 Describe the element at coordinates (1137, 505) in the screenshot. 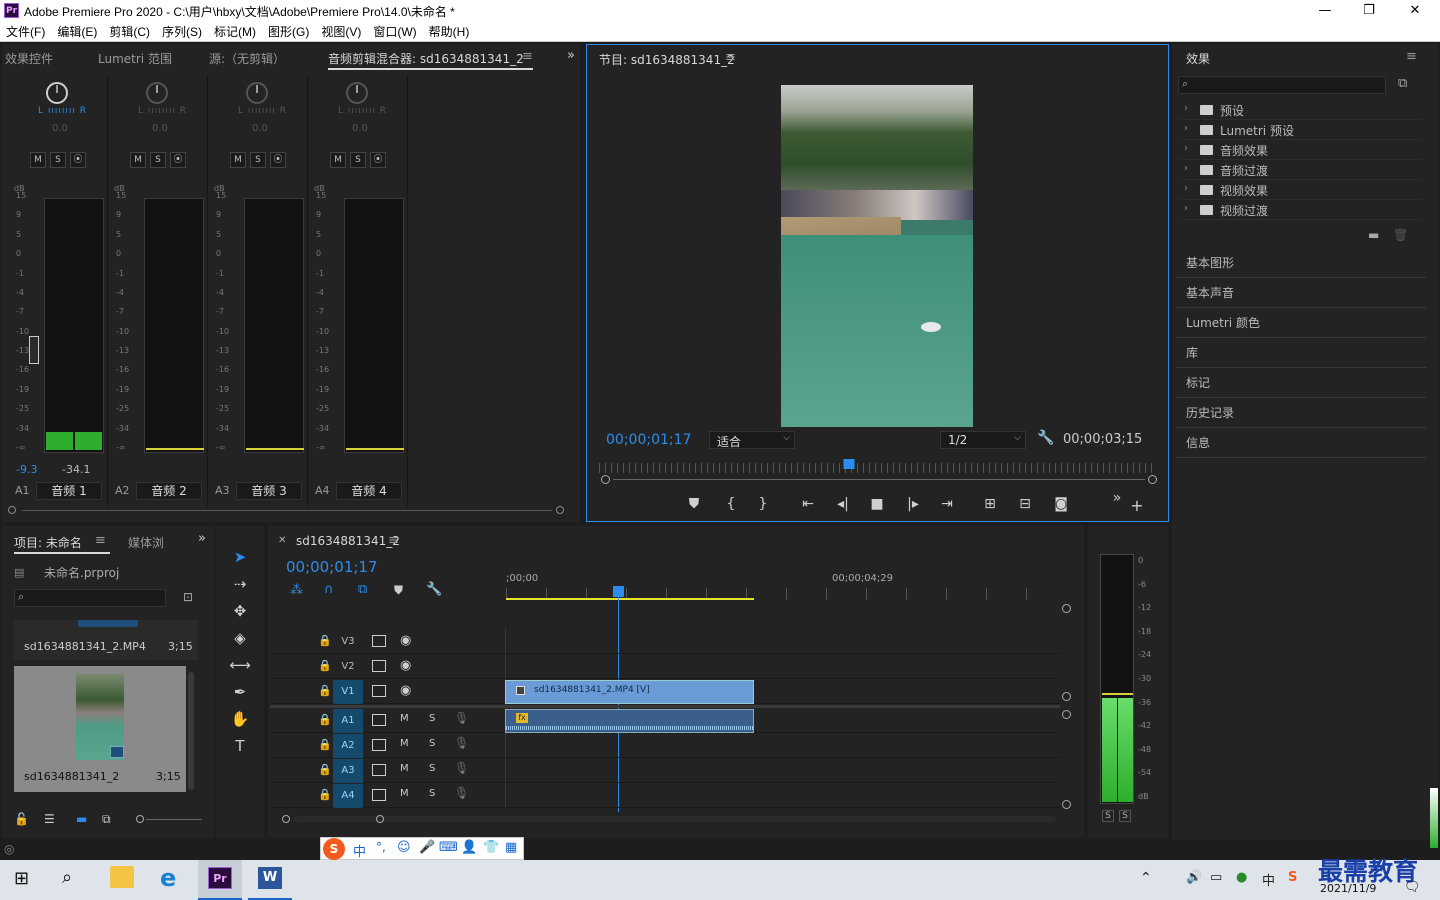

I see `button-editor-plus-icon: +` at that location.